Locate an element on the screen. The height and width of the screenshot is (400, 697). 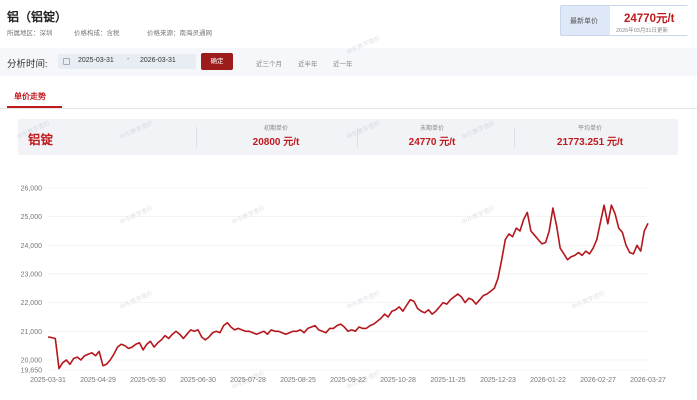
calendar-icon is located at coordinates (66, 61).